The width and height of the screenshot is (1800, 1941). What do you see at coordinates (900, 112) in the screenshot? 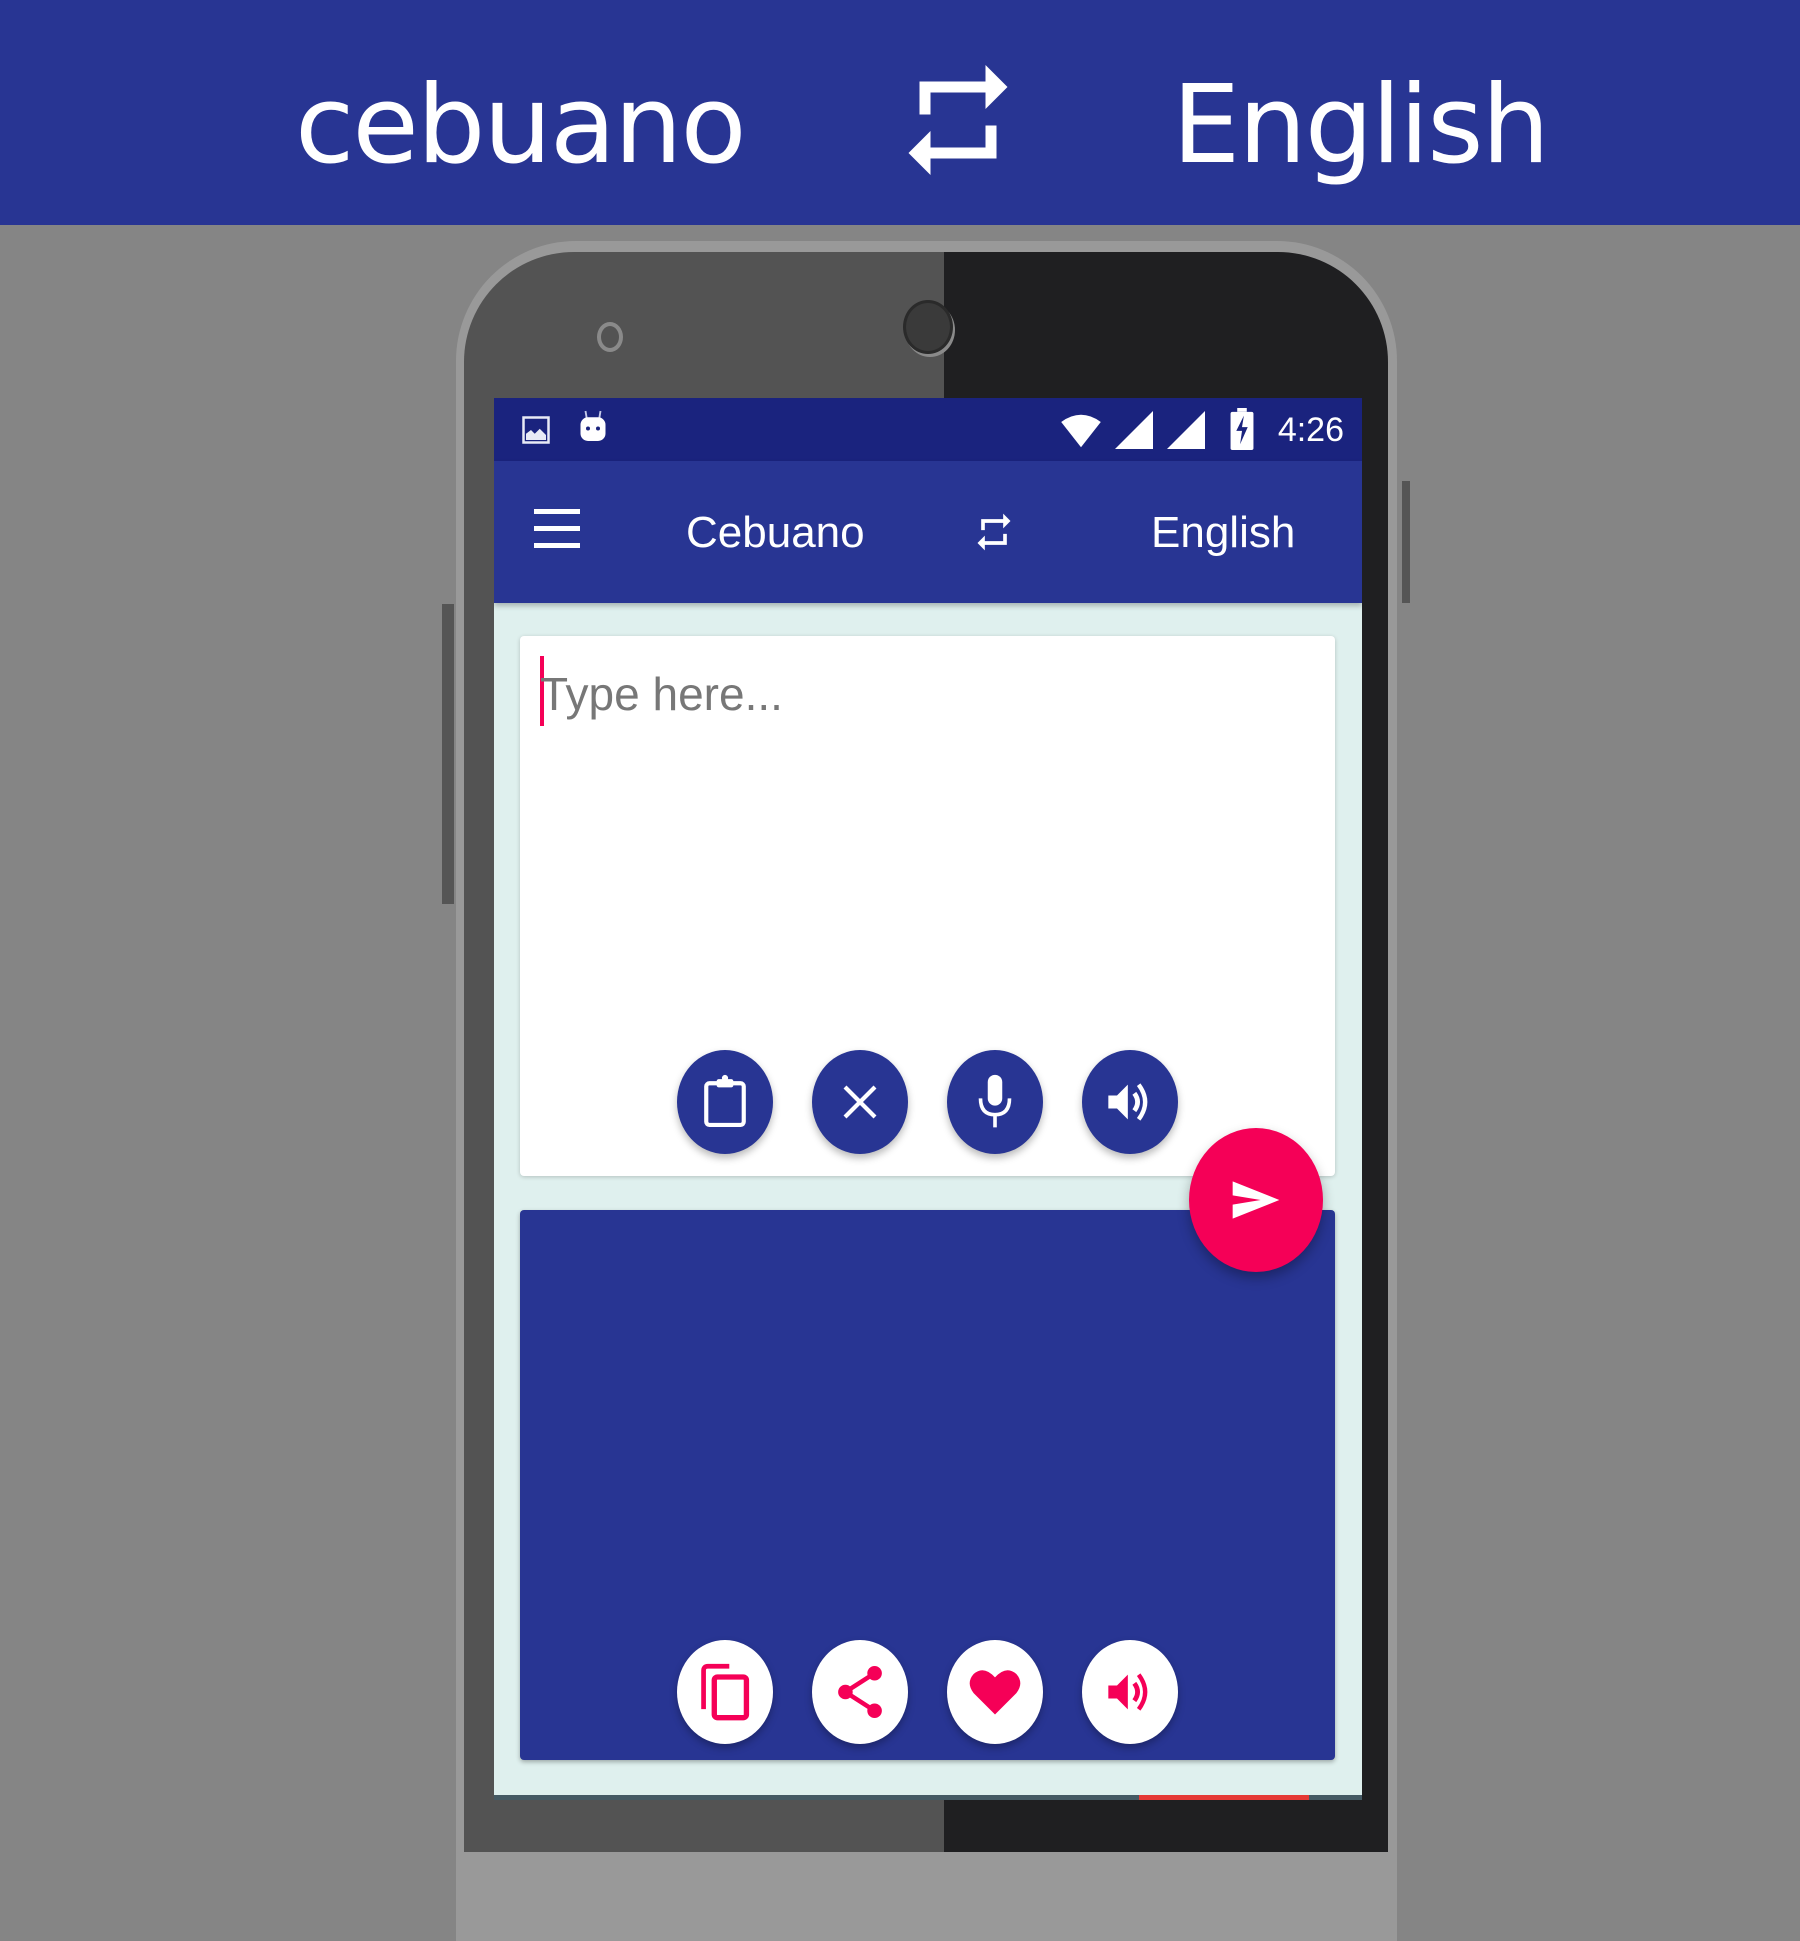
I see `promo-banner: cebuano English` at bounding box center [900, 112].